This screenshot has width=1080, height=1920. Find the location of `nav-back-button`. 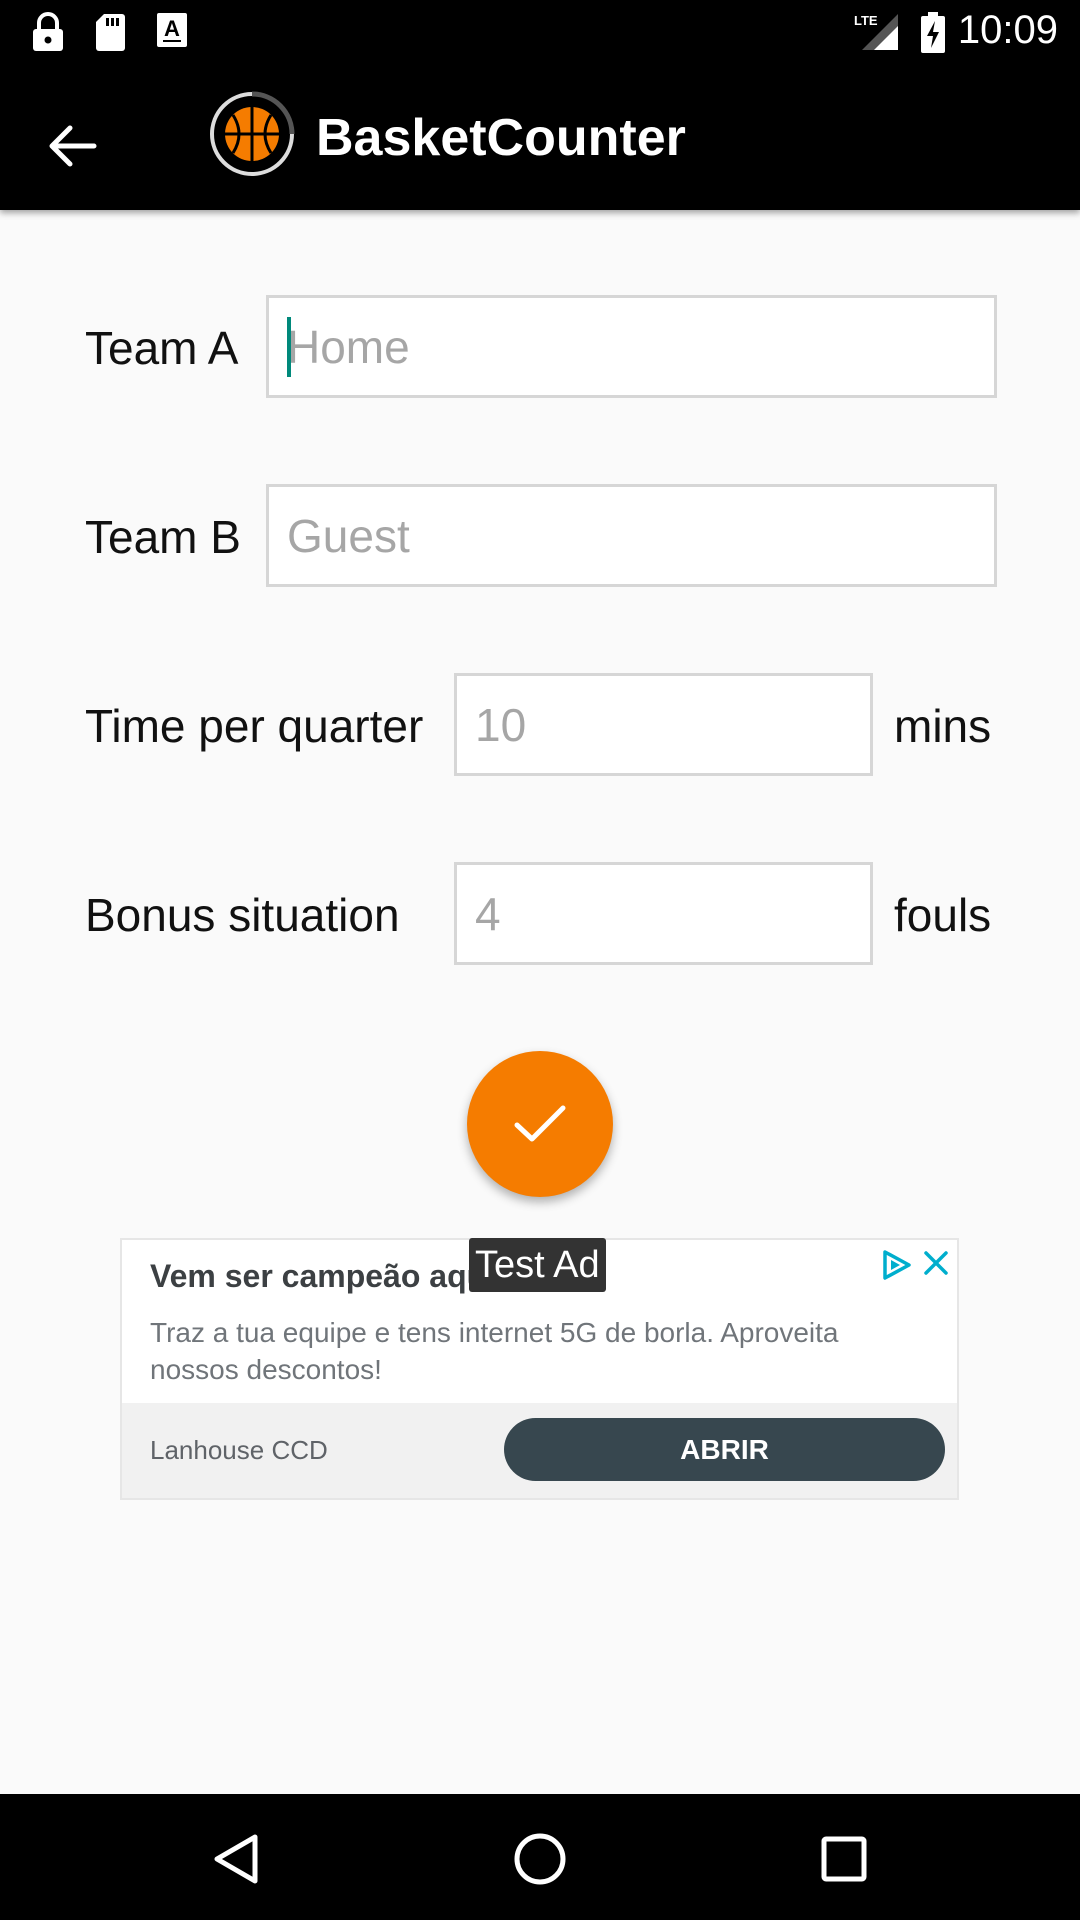

nav-back-button is located at coordinates (236, 1859).